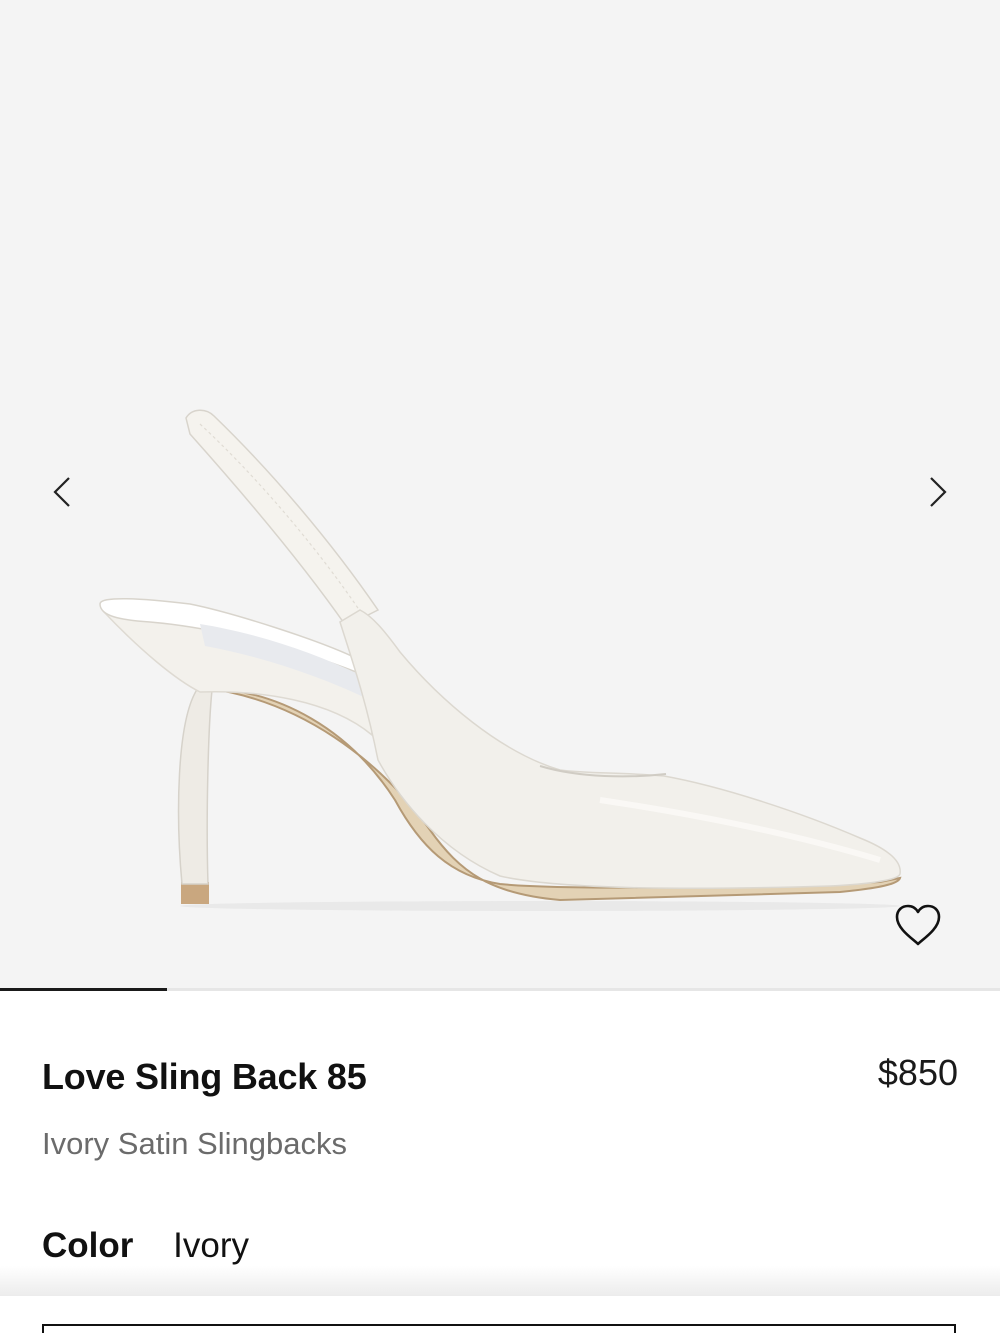 The width and height of the screenshot is (1000, 1333). Describe the element at coordinates (204, 1076) in the screenshot. I see `product-name: Love Sling Back 85` at that location.